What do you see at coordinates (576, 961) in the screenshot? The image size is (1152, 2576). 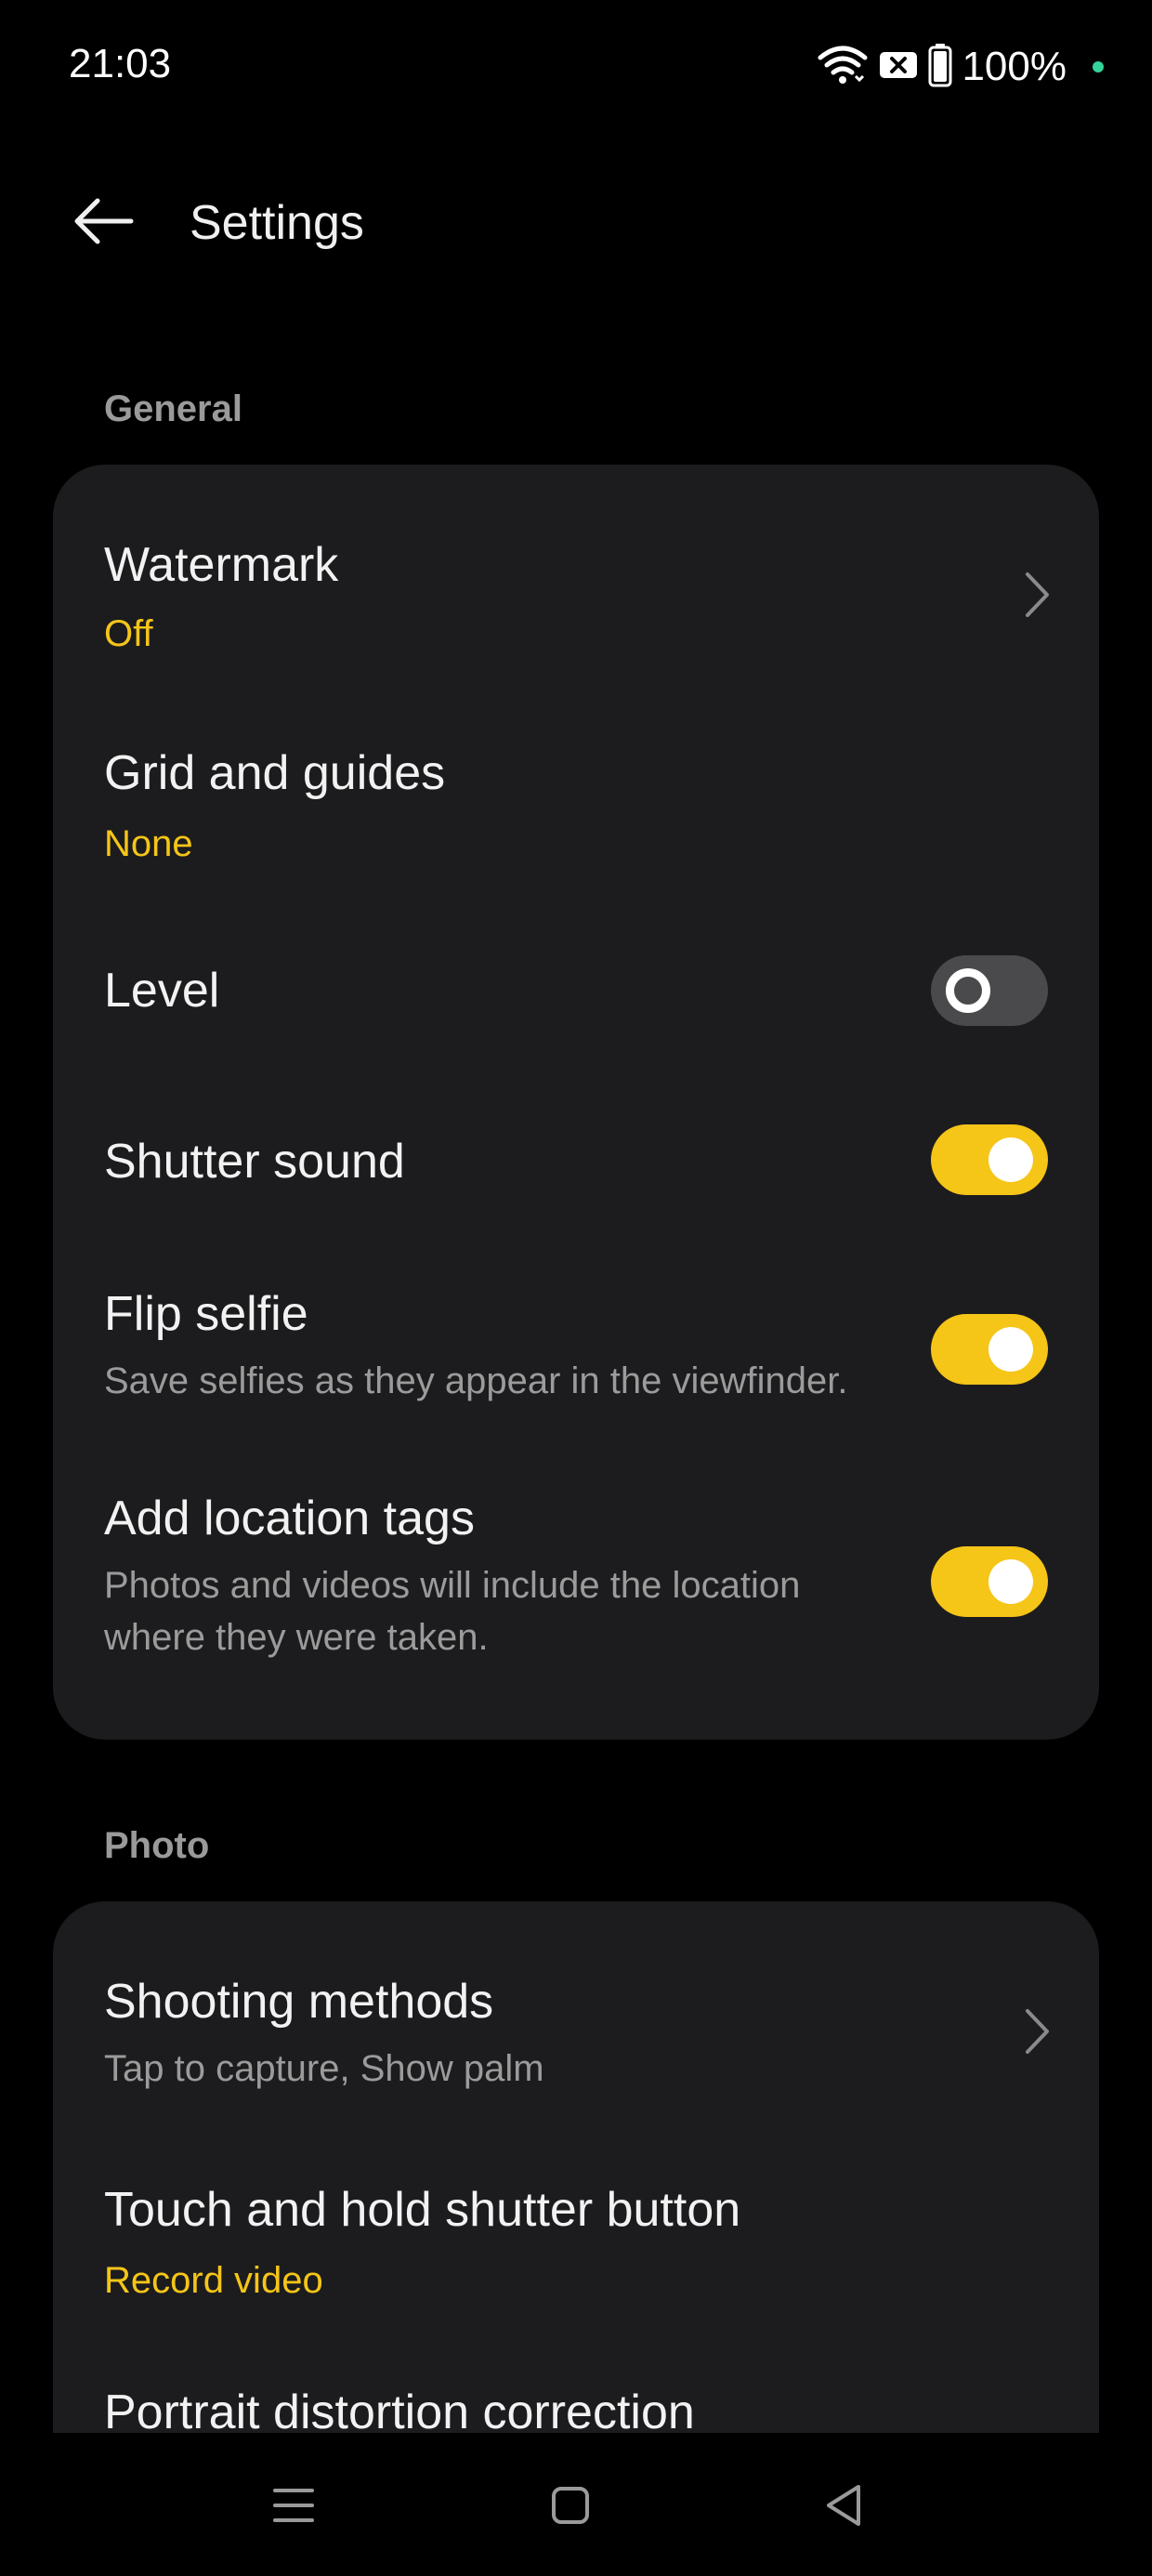 I see `setting-level: Level` at bounding box center [576, 961].